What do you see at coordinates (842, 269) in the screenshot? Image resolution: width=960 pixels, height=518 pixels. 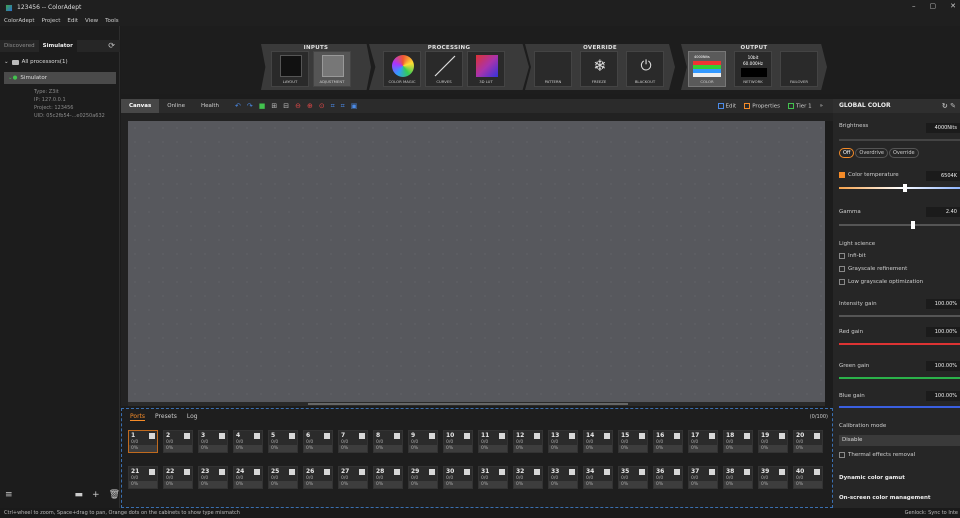 I see `grayscale-refinement-checkbox` at bounding box center [842, 269].